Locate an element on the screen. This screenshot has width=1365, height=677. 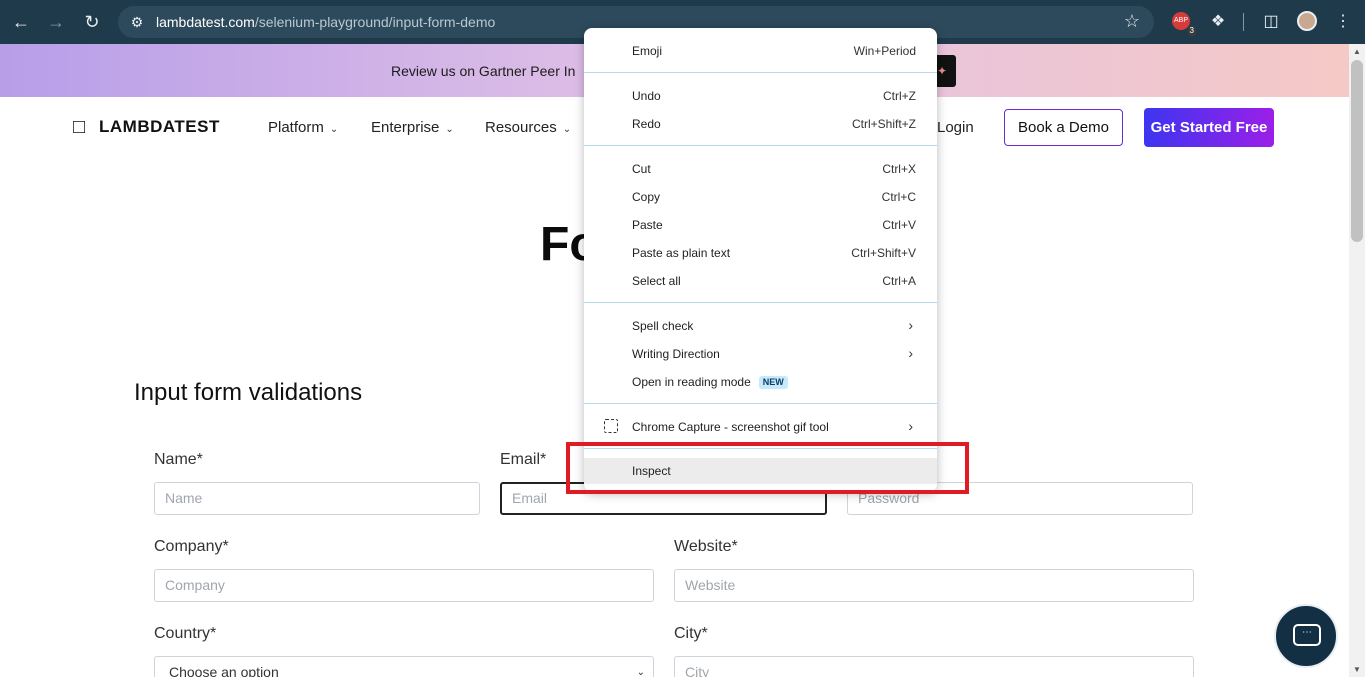
name-label: Name* is located at coordinates (178, 459).